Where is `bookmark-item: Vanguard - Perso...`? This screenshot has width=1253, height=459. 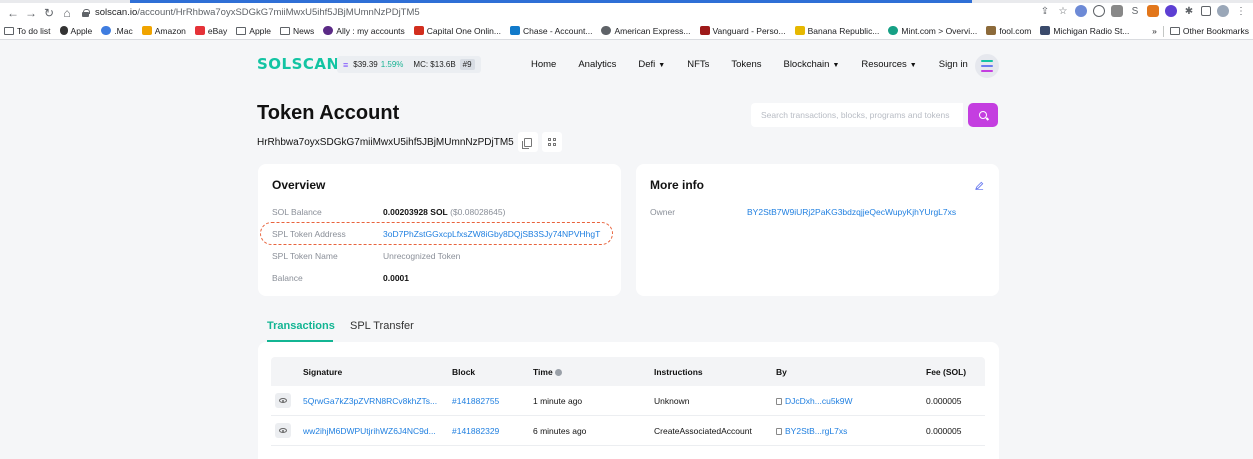 bookmark-item: Vanguard - Perso... is located at coordinates (742, 30).